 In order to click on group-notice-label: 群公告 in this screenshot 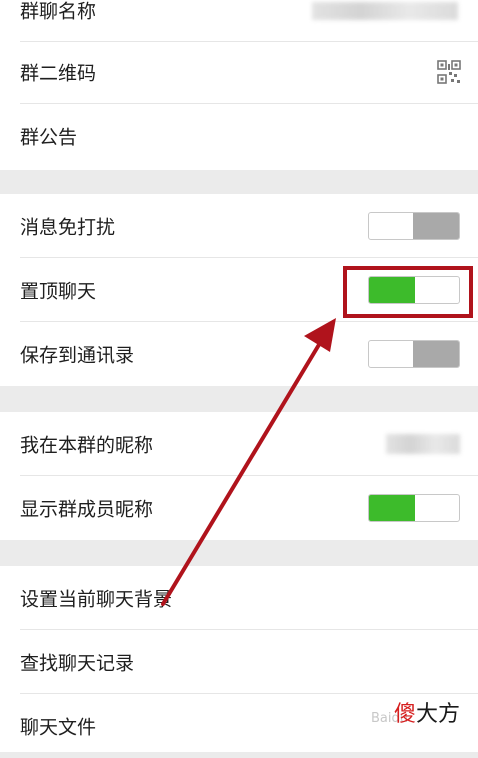, I will do `click(49, 137)`.